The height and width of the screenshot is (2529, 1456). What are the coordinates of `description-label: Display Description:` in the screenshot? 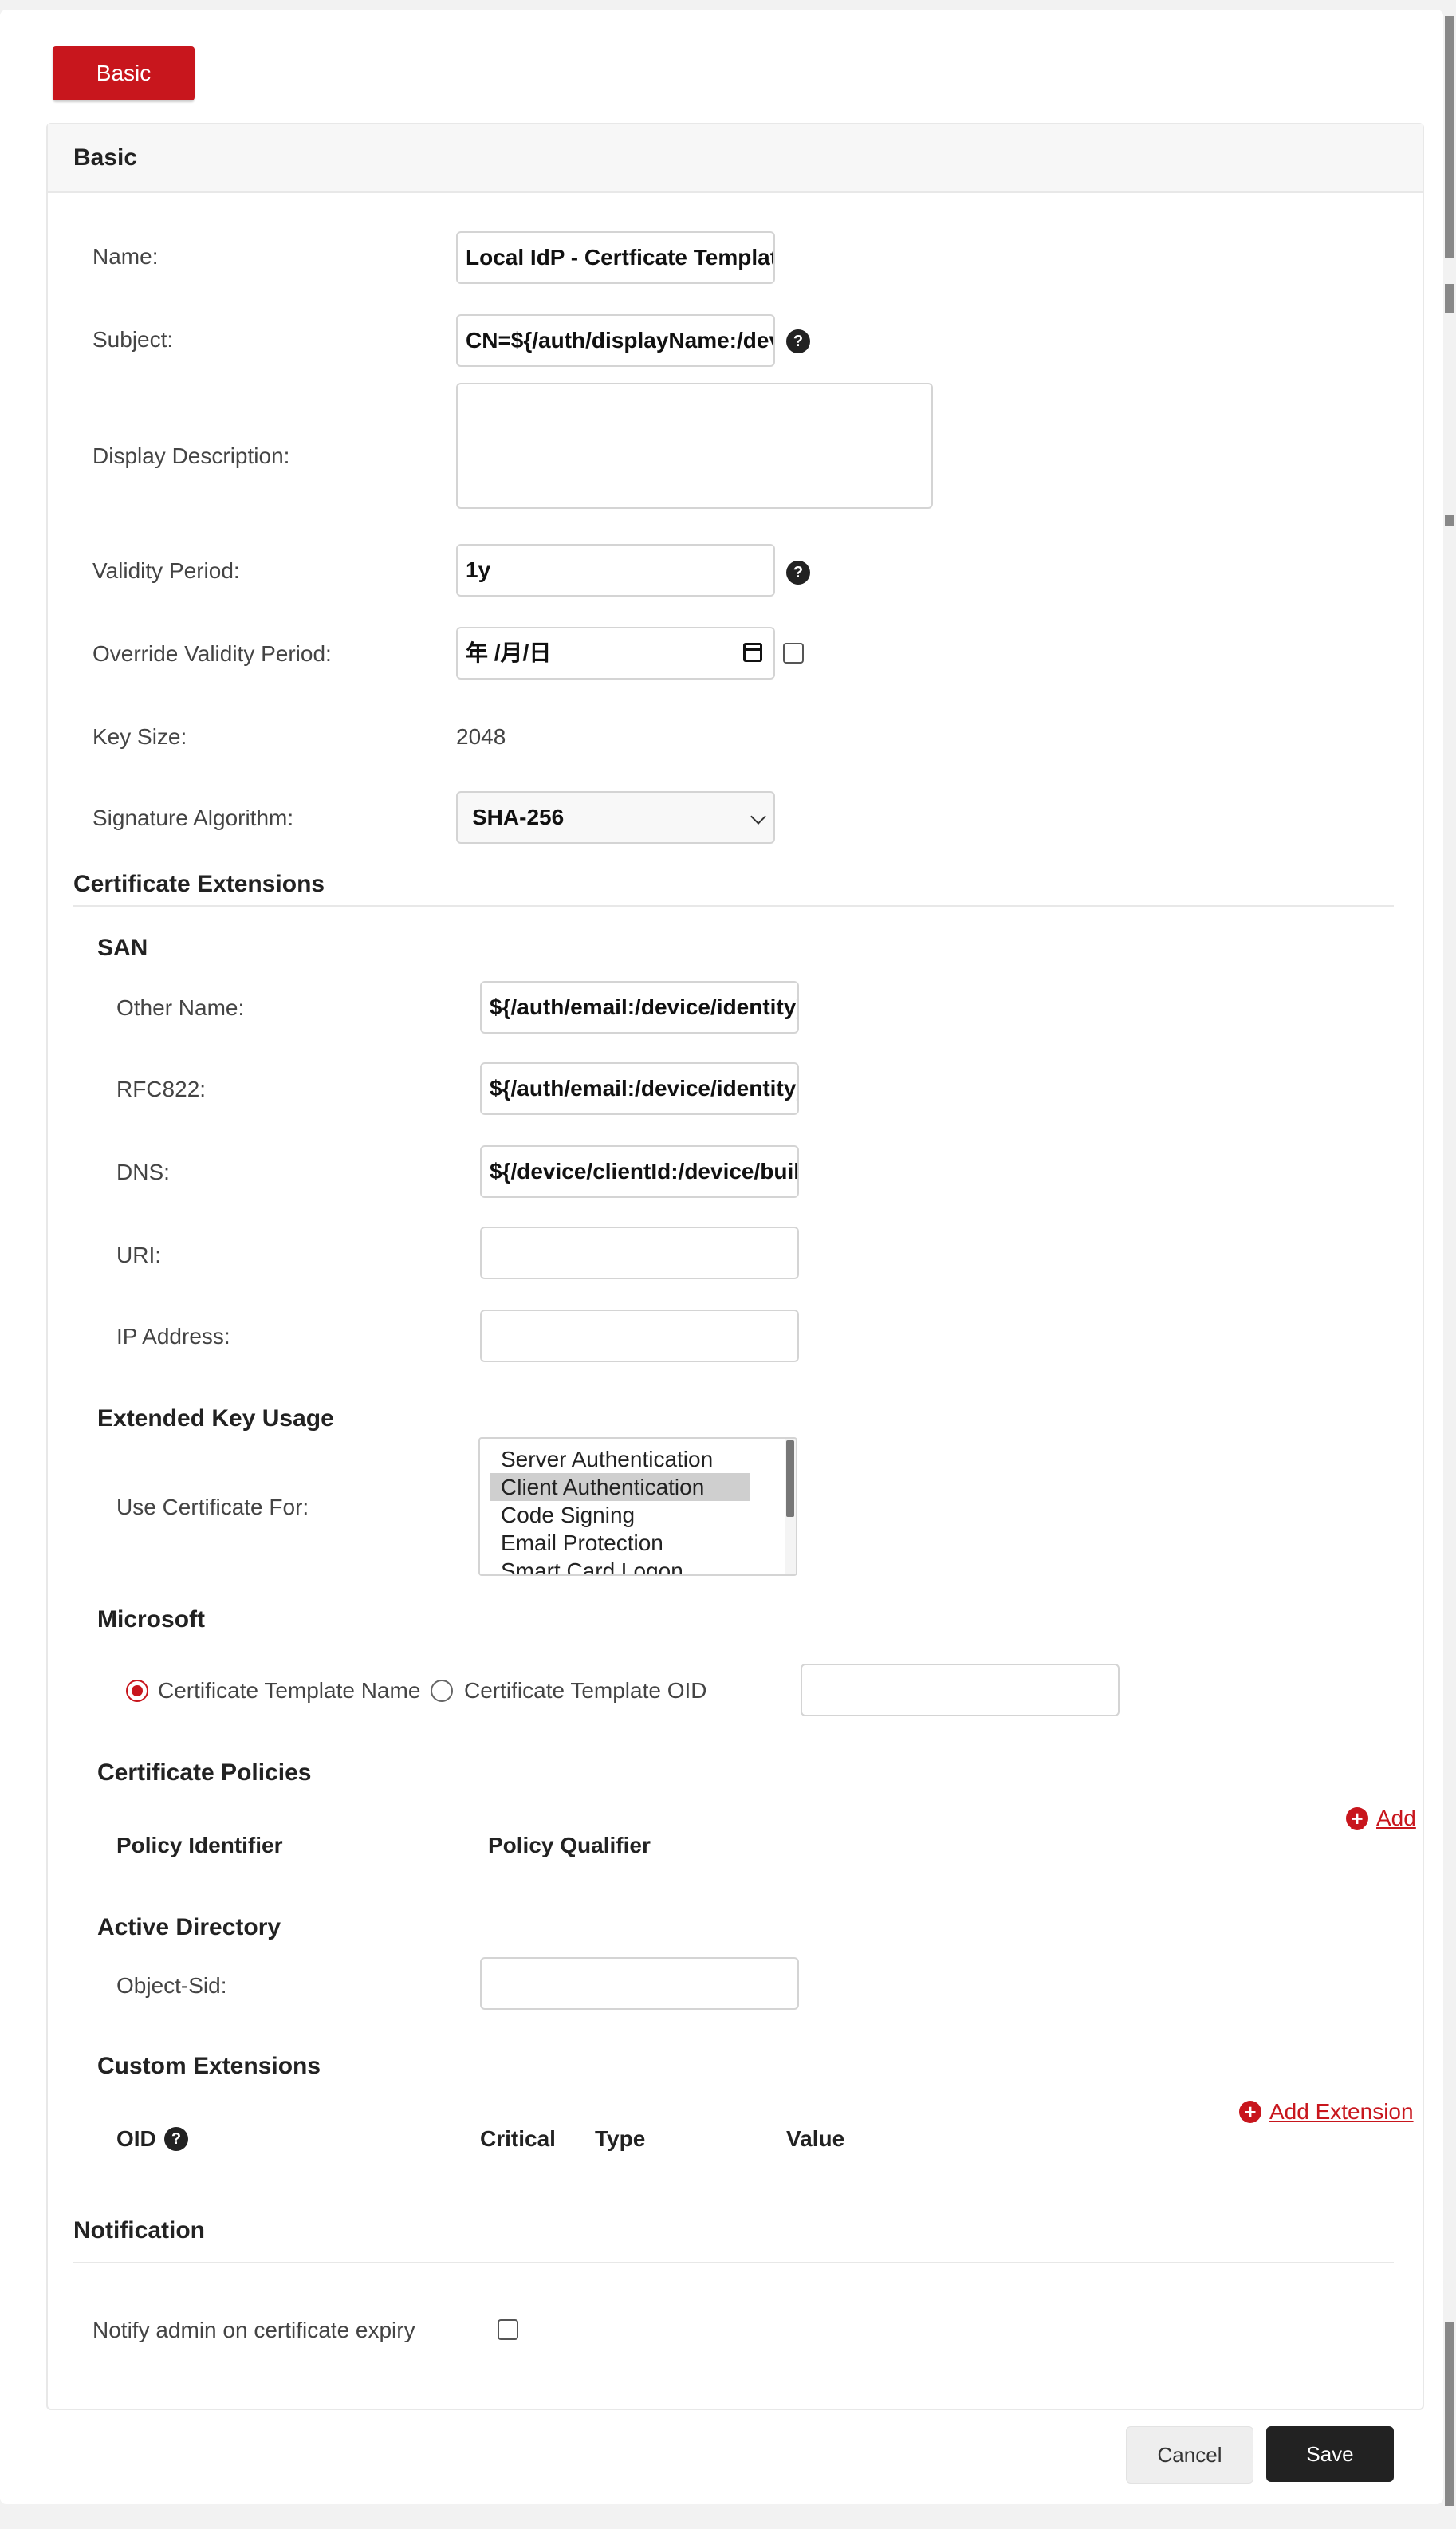 It's located at (191, 456).